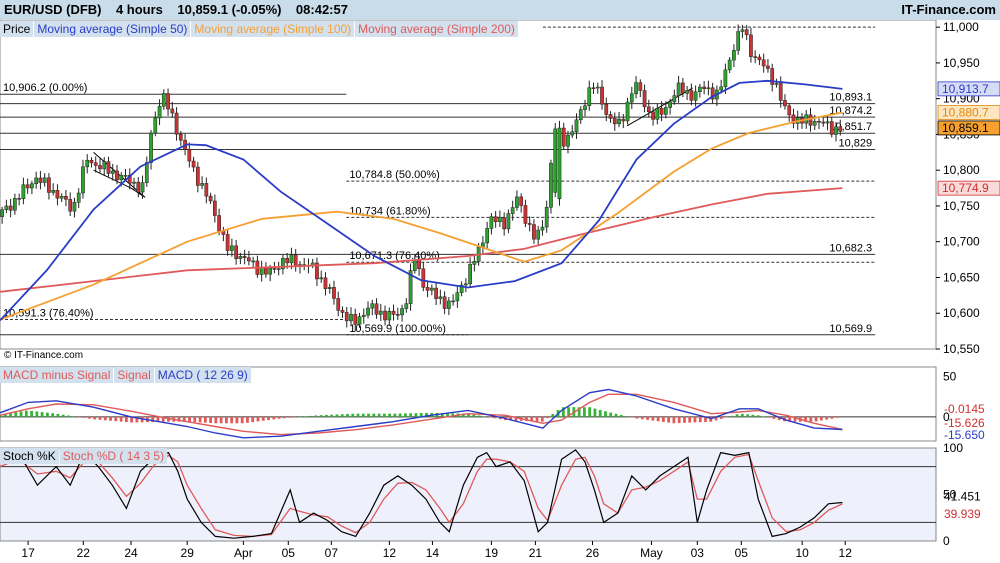 This screenshot has height=563, width=1000. I want to click on legend-macd-minus-signal: MACD minus Signal, so click(57, 375).